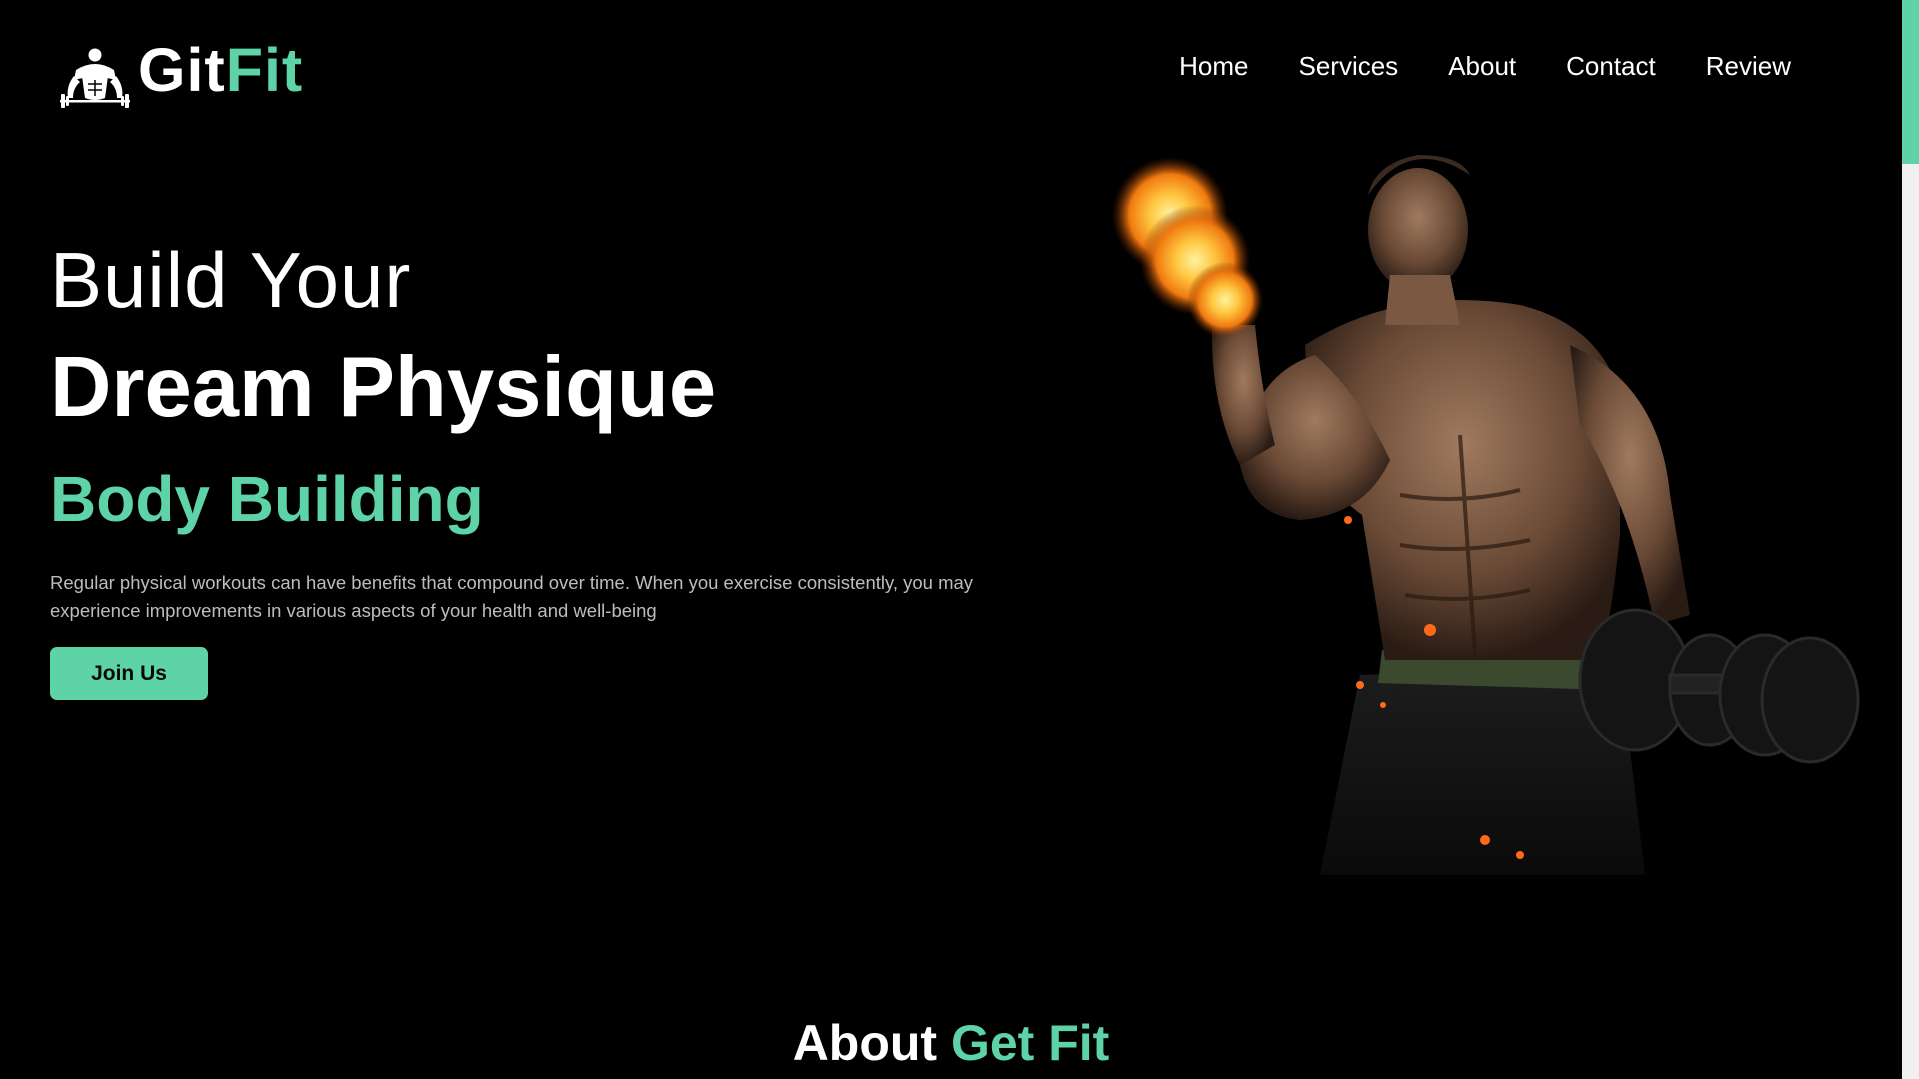  I want to click on nav-review: Review, so click(1748, 66).